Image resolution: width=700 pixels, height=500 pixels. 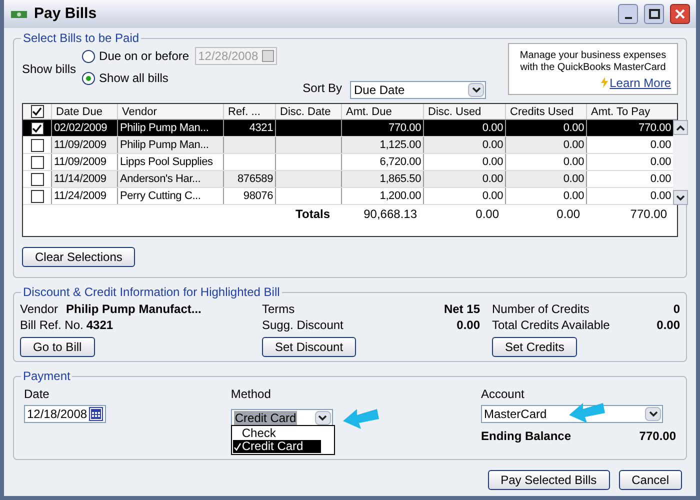 I want to click on sort-by-dropdown: Due Date, so click(x=418, y=90).